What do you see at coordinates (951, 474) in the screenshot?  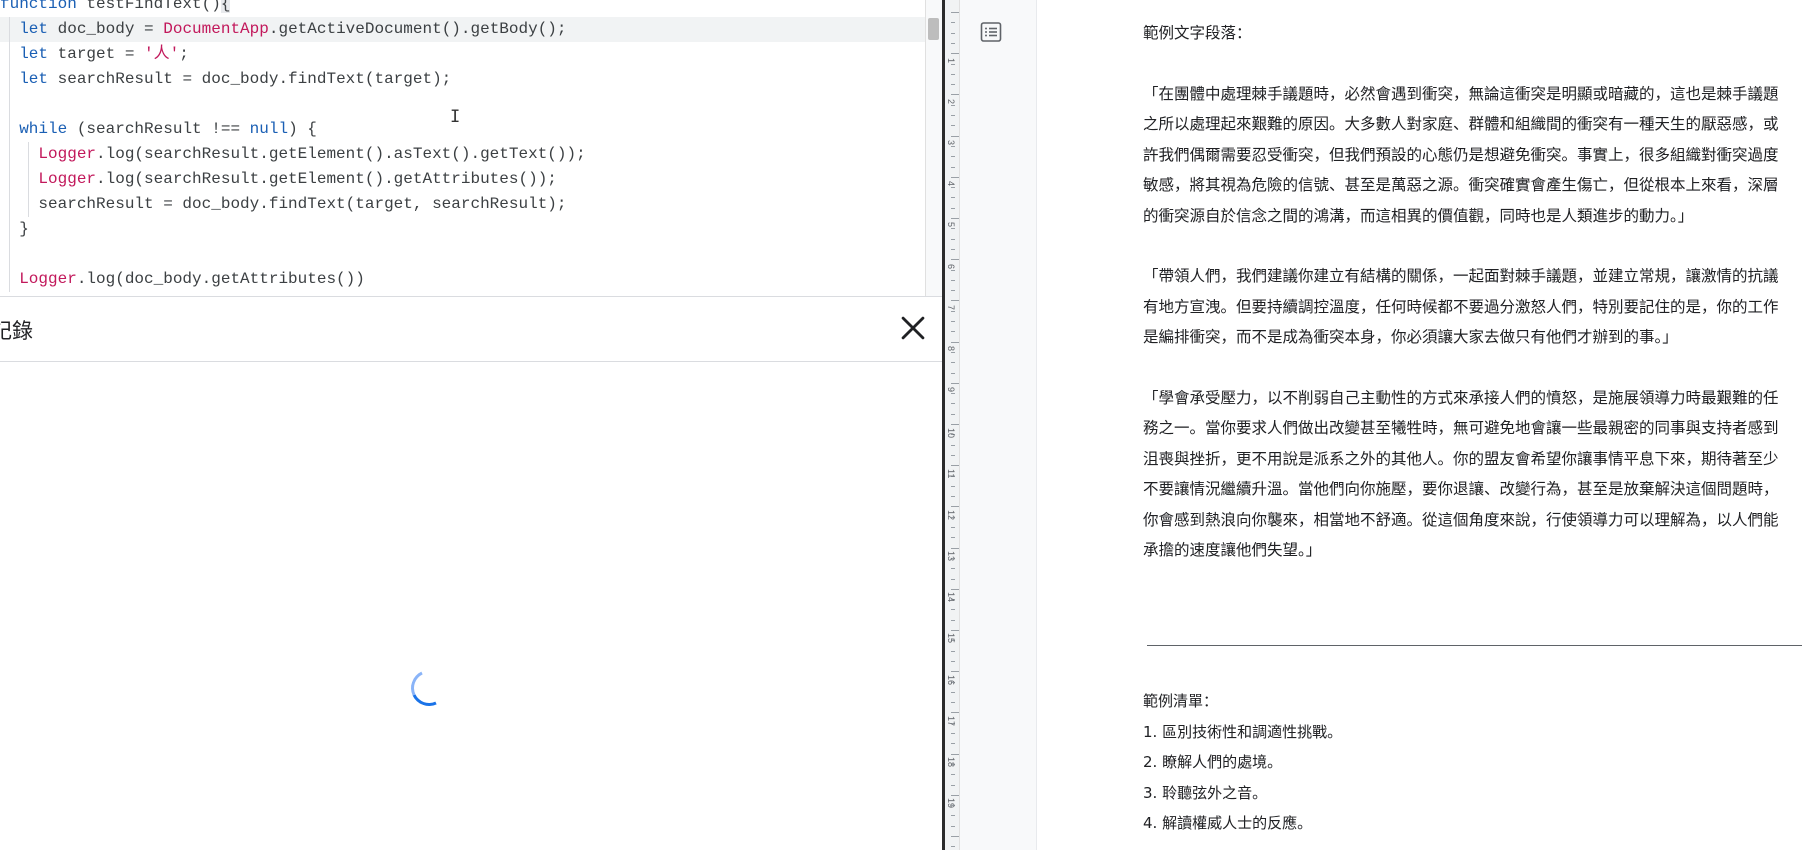 I see `ruler-number: 11` at bounding box center [951, 474].